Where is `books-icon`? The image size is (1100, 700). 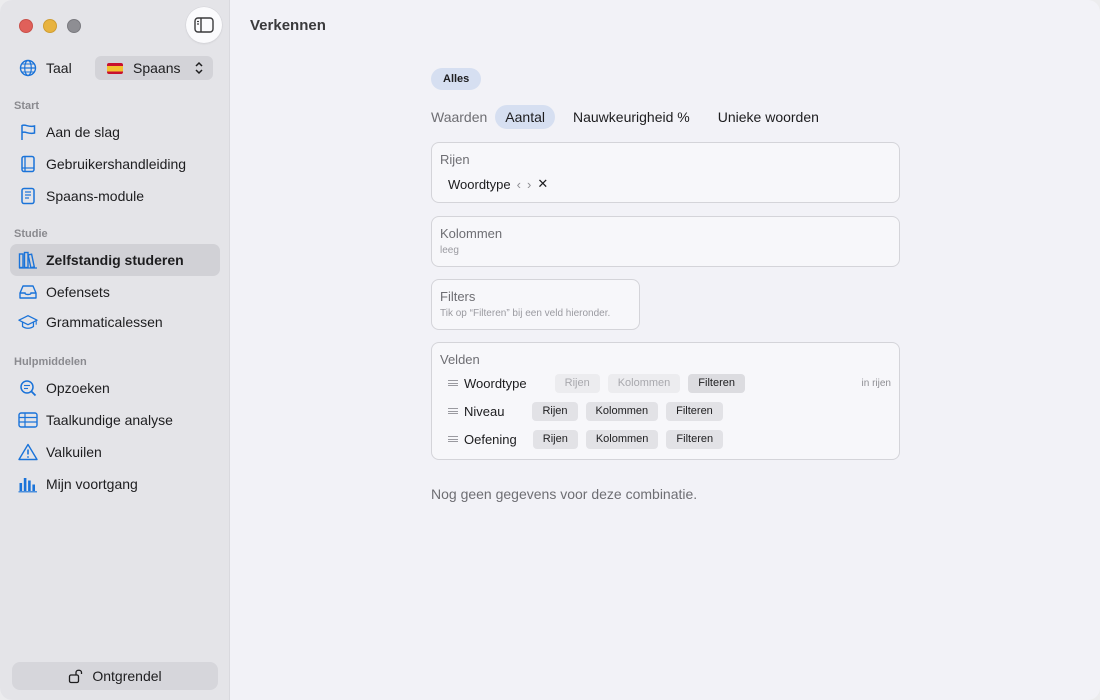
books-icon is located at coordinates (27, 260).